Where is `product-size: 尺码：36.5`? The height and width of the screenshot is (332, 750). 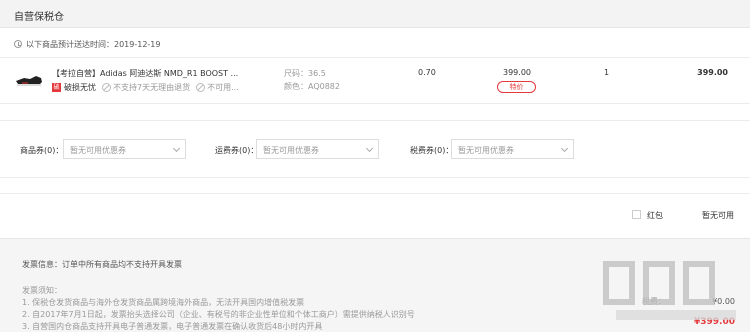 product-size: 尺码：36.5 is located at coordinates (305, 73).